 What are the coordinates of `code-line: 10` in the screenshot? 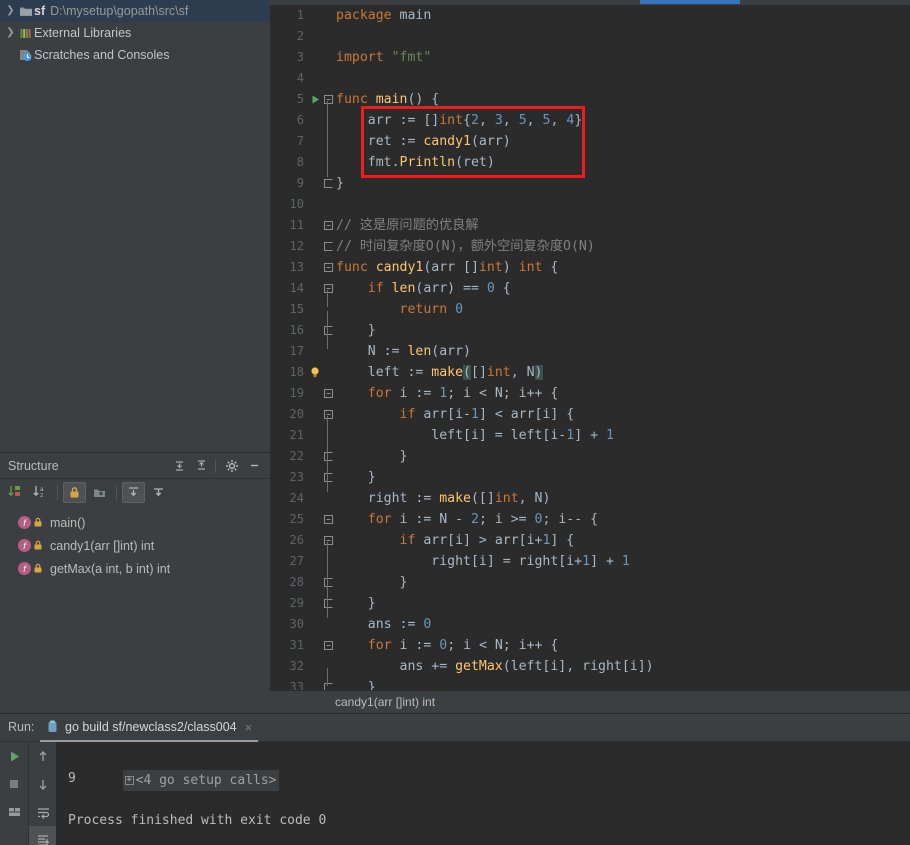 It's located at (590, 204).